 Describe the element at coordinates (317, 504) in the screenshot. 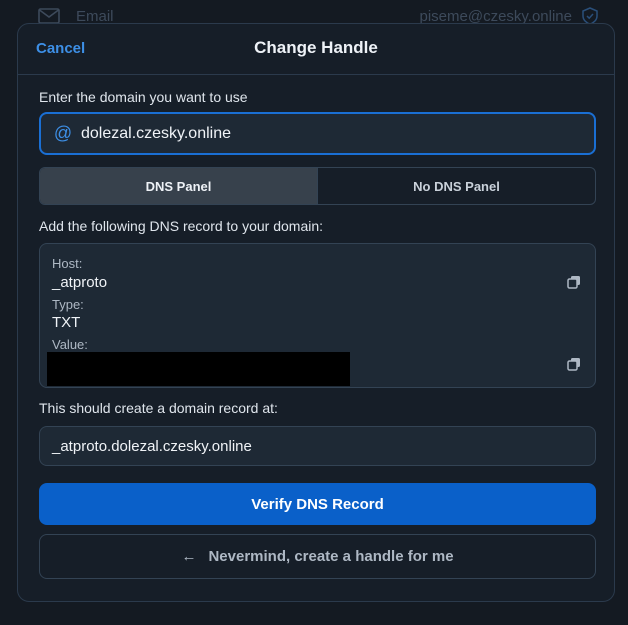

I see `verify-dns-record-button: Verify DNS Record` at that location.